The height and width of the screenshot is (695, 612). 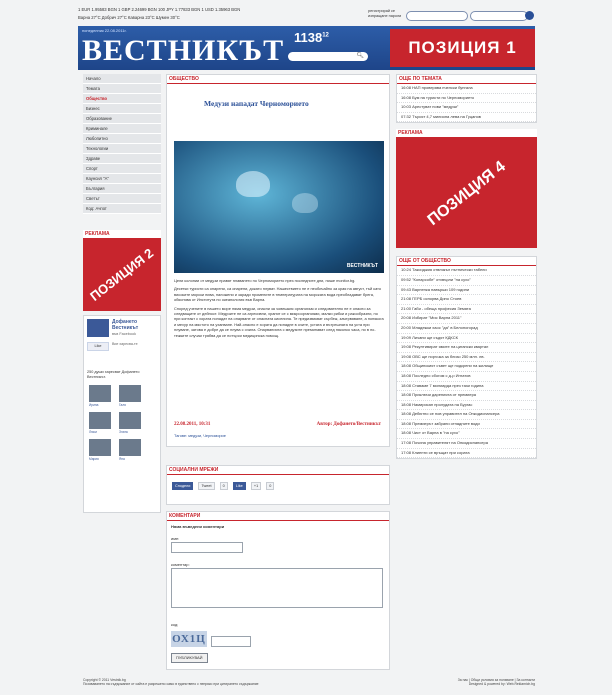 What do you see at coordinates (122, 79) in the screenshot?
I see `nav-item-home: Начало` at bounding box center [122, 79].